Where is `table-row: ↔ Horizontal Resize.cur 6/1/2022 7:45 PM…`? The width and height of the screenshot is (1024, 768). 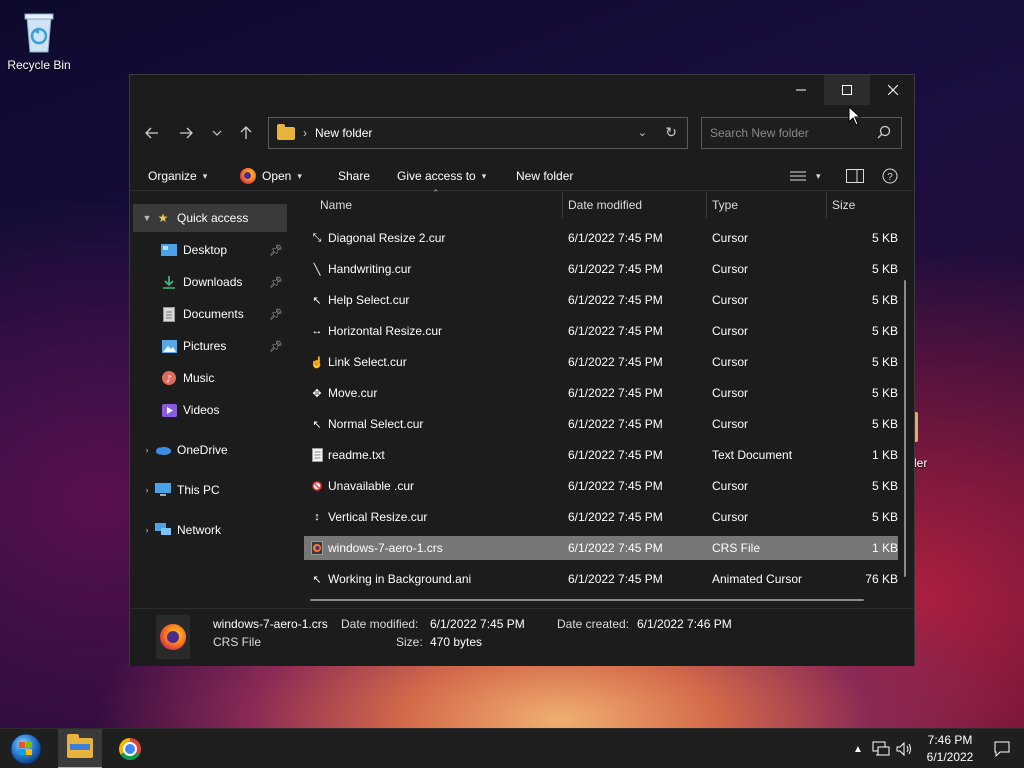 table-row: ↔ Horizontal Resize.cur 6/1/2022 7:45 PM… is located at coordinates (601, 331).